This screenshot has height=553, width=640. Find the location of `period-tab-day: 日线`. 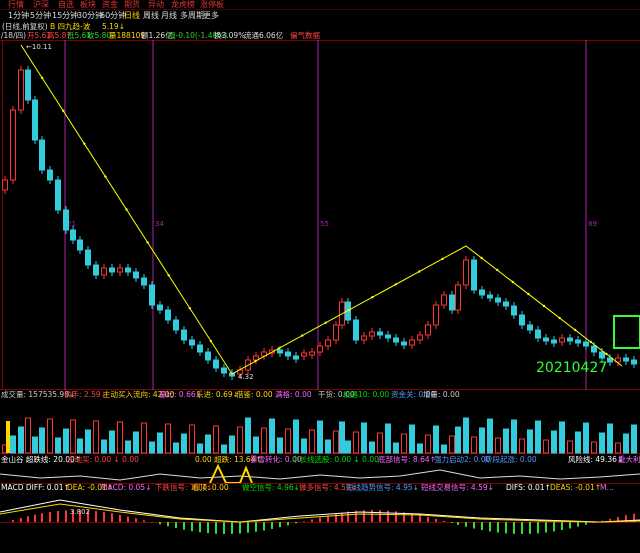

period-tab-day: 日线 is located at coordinates (132, 15).